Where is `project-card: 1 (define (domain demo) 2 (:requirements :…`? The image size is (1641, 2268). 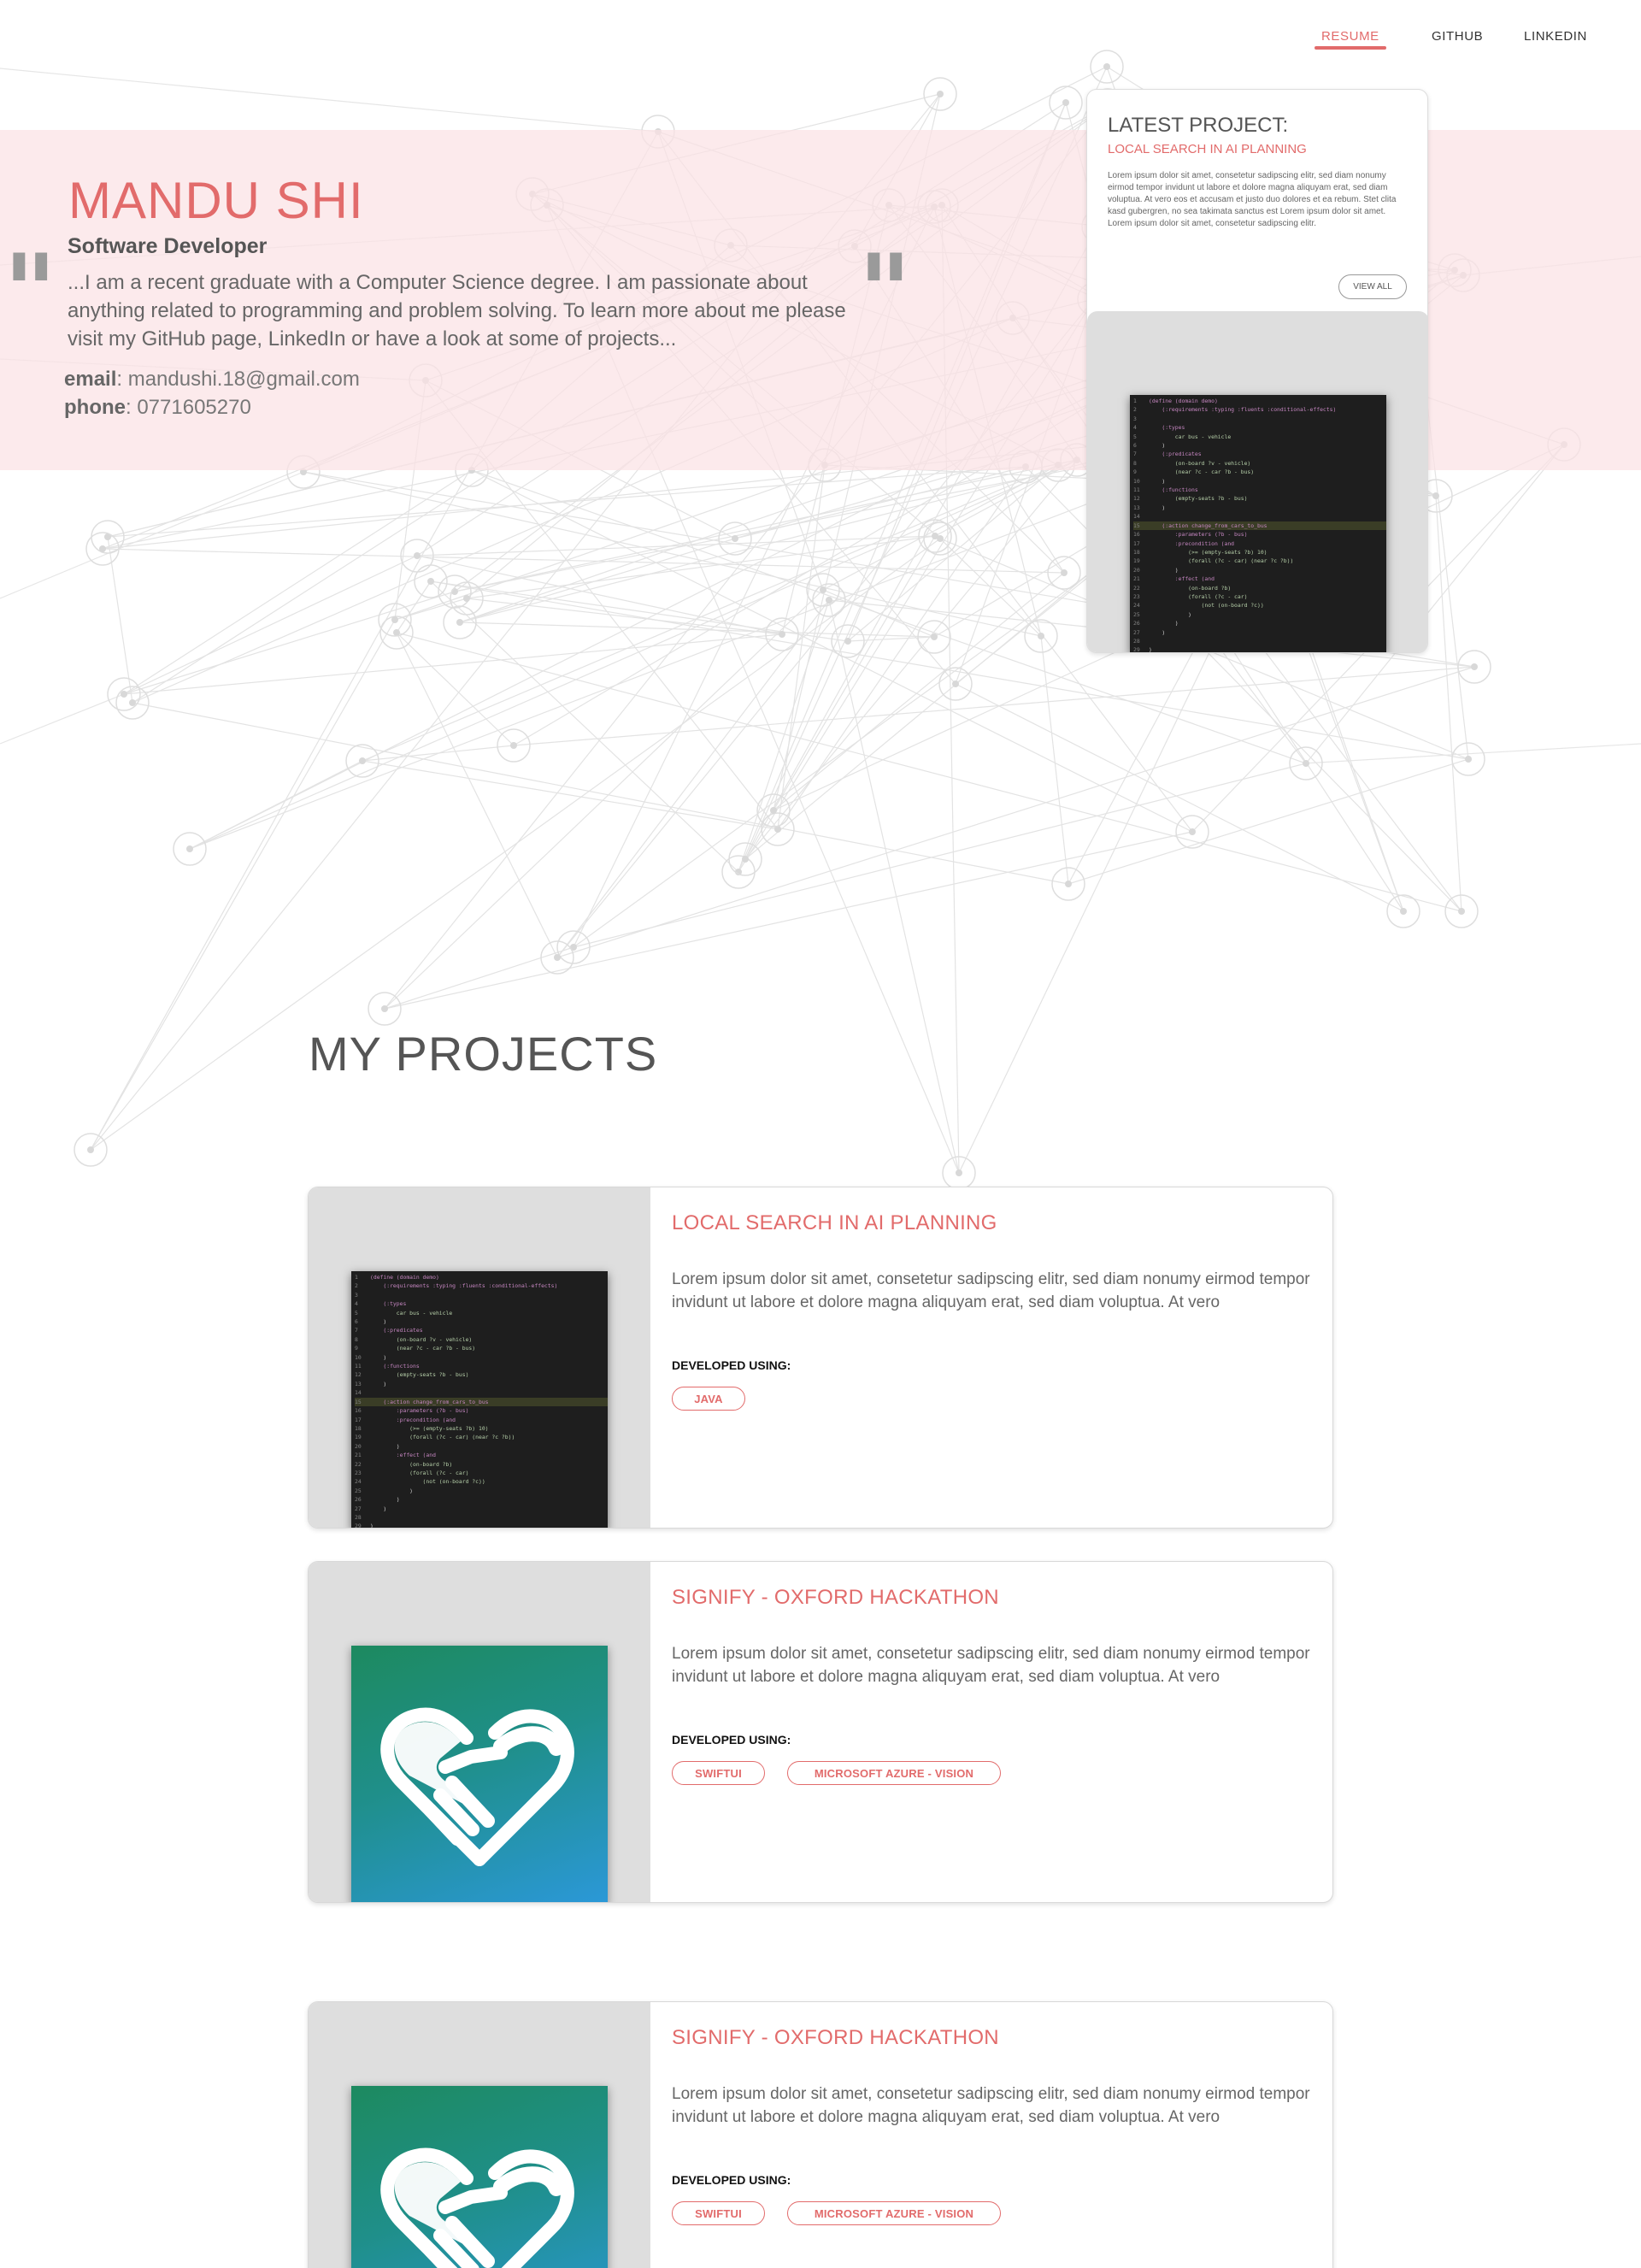 project-card: 1 (define (domain demo) 2 (:requirements :… is located at coordinates (820, 1358).